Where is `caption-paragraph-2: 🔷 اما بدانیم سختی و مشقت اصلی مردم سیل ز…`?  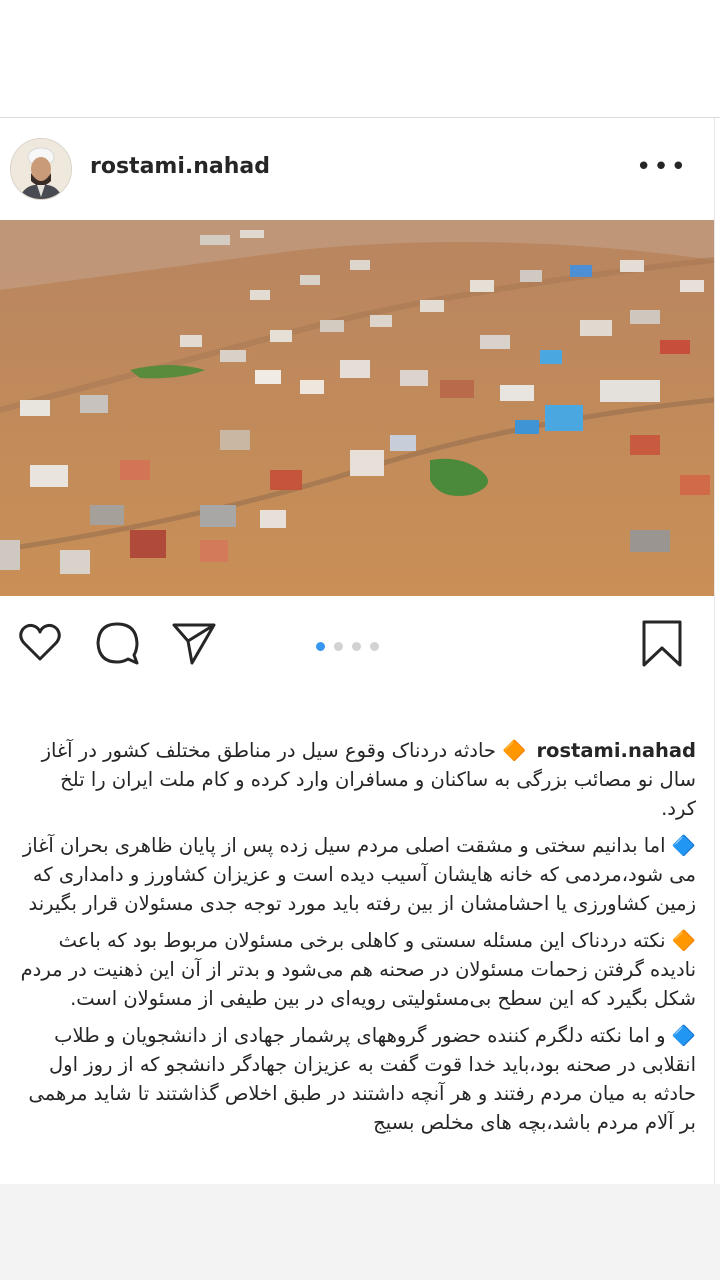
caption-paragraph-2: 🔷 اما بدانیم سختی و مشقت اصلی مردم سیل ز… is located at coordinates (359, 874).